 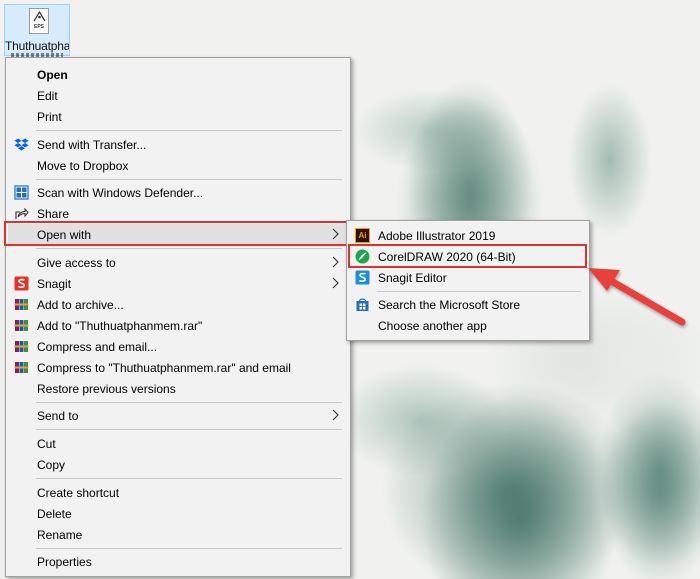 I want to click on snagit-icon, so click(x=21, y=283).